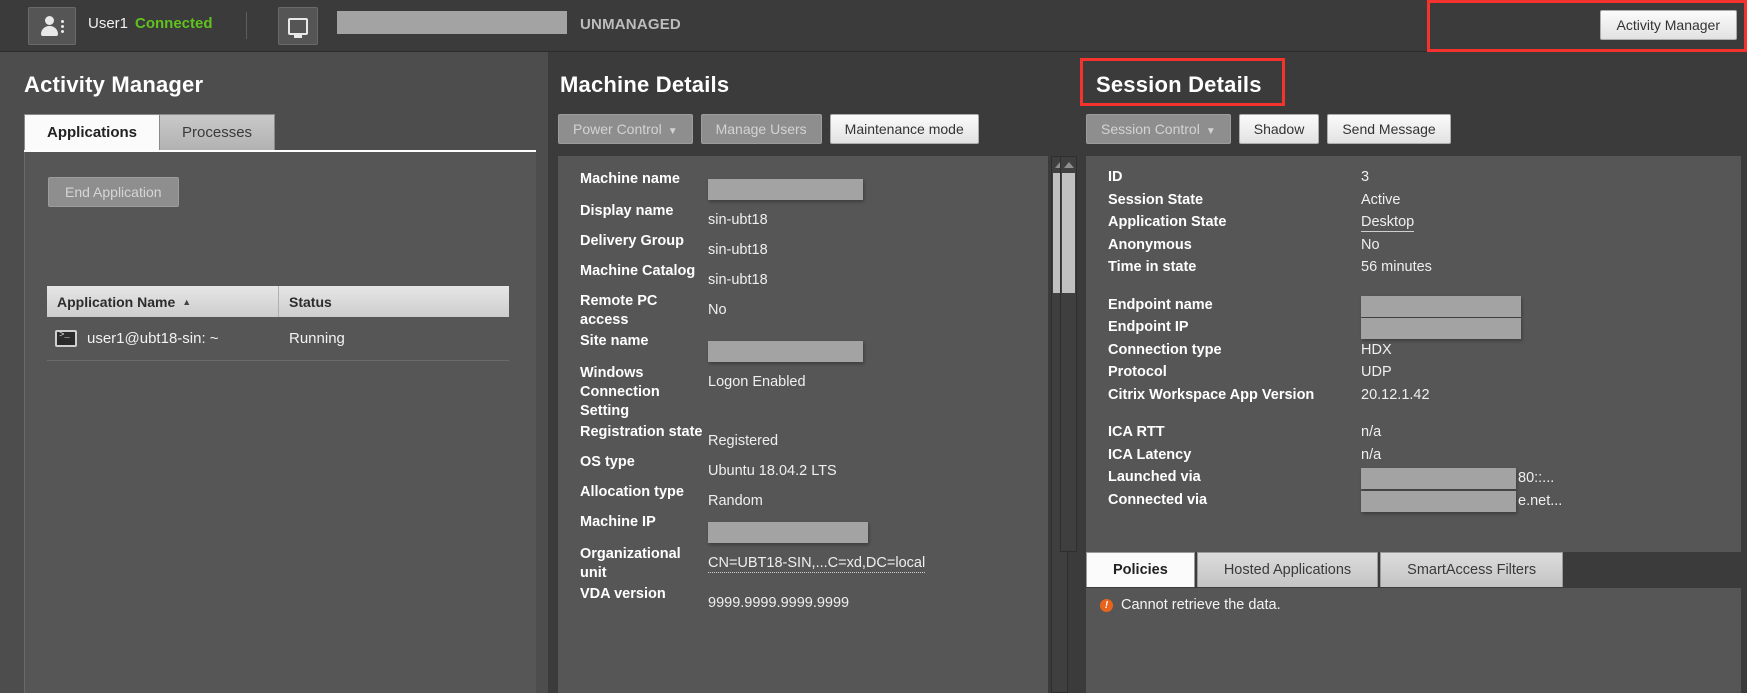 Image resolution: width=1747 pixels, height=693 pixels. What do you see at coordinates (1137, 372) in the screenshot?
I see `detail-label: Protocol` at bounding box center [1137, 372].